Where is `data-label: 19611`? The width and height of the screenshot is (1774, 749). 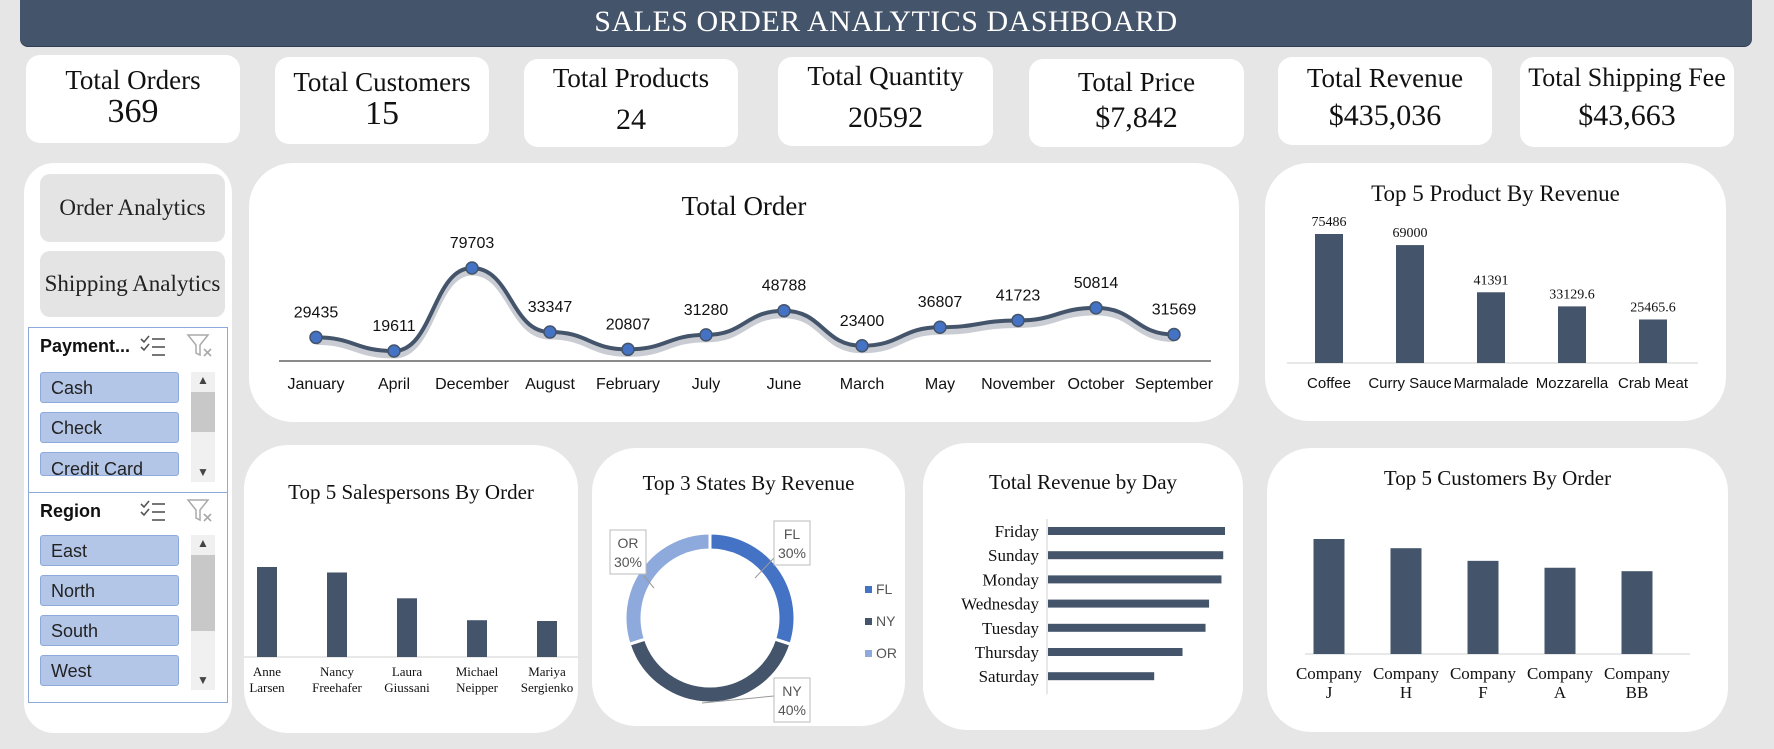 data-label: 19611 is located at coordinates (393, 326).